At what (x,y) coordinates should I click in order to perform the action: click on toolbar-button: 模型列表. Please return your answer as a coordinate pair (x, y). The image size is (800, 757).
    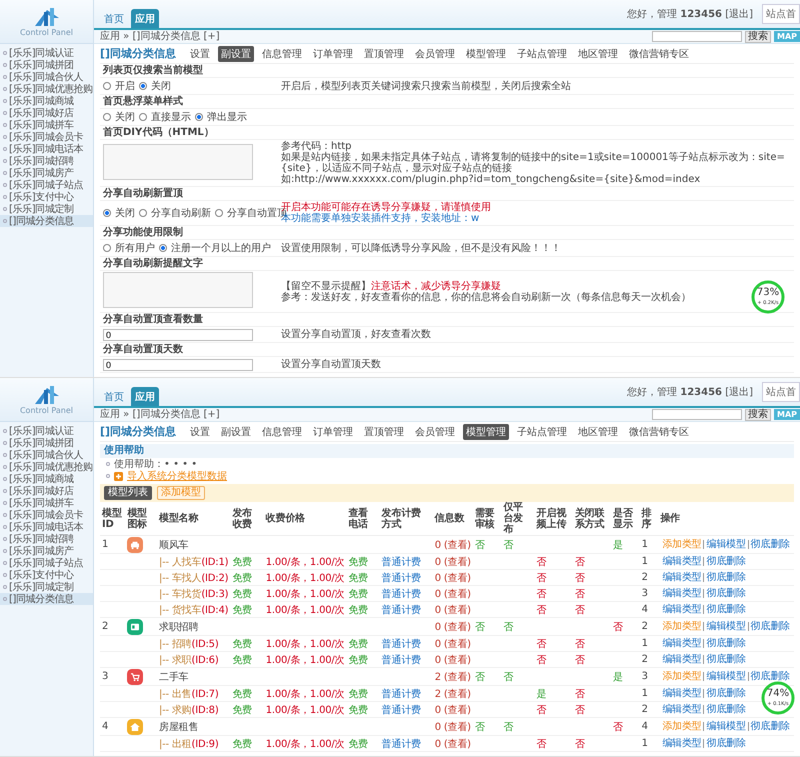
    Looking at the image, I should click on (128, 493).